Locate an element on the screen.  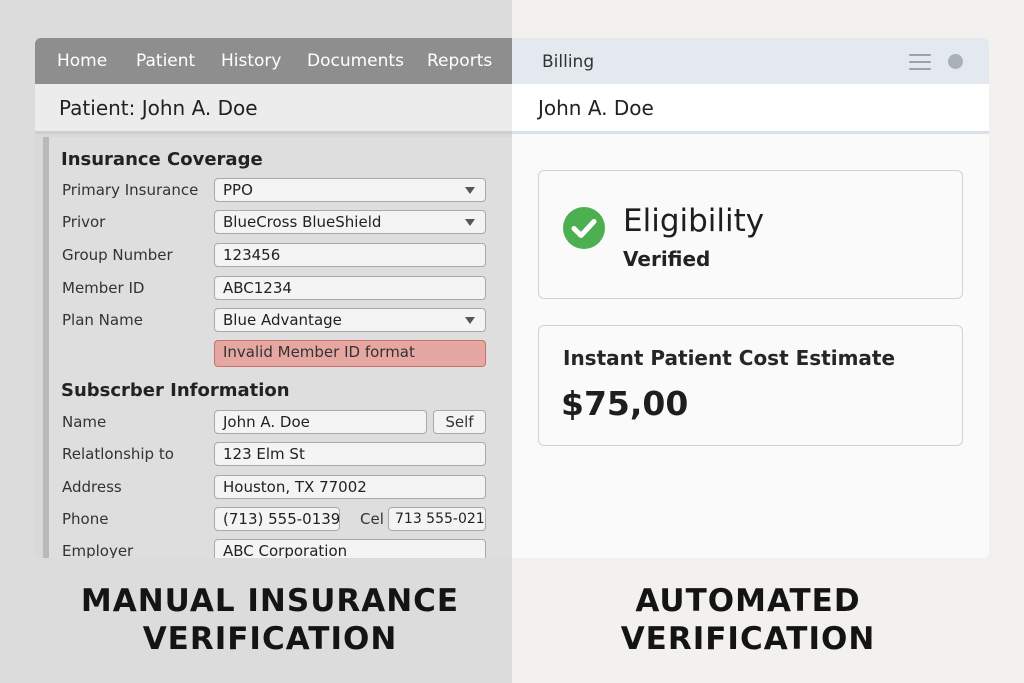
relationship-label: Relatlonship to is located at coordinates (118, 454).